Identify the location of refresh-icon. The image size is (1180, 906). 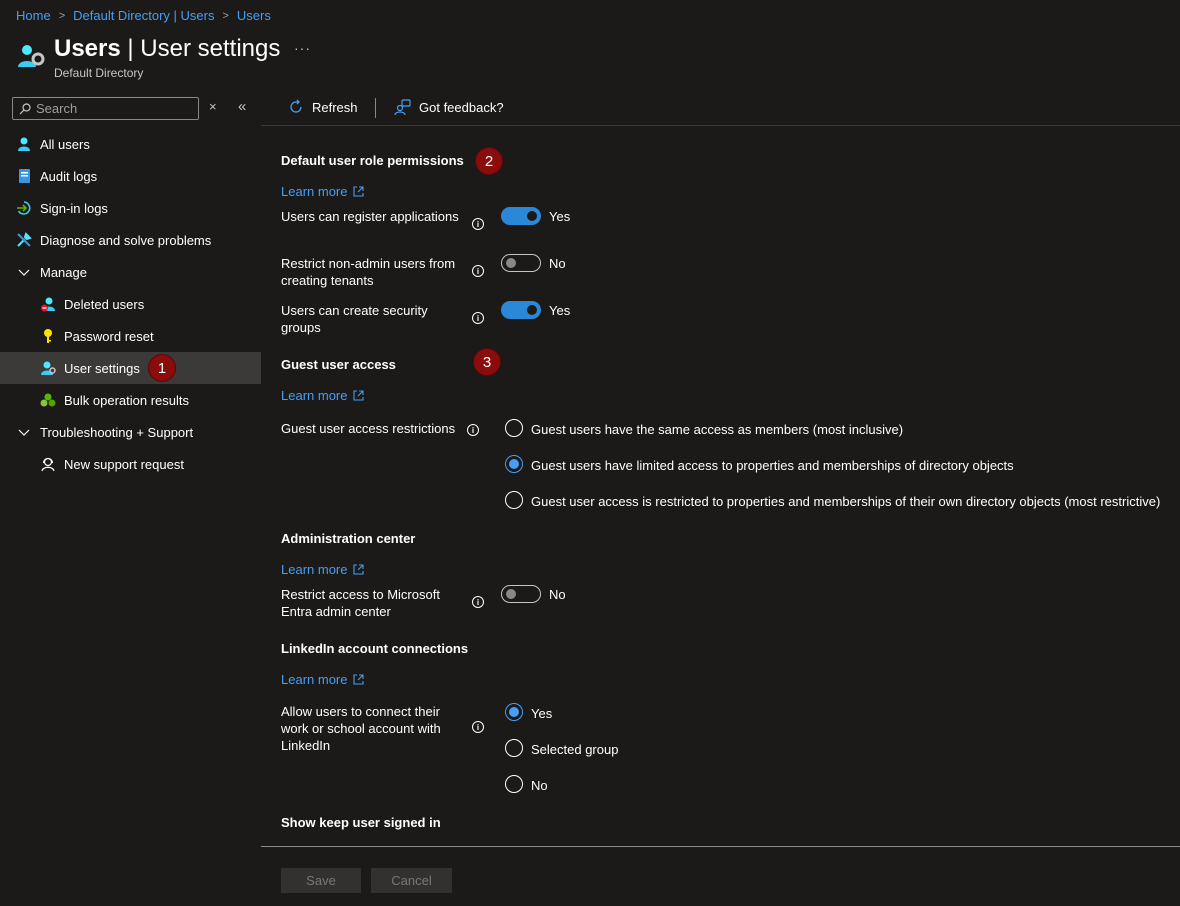
(296, 106).